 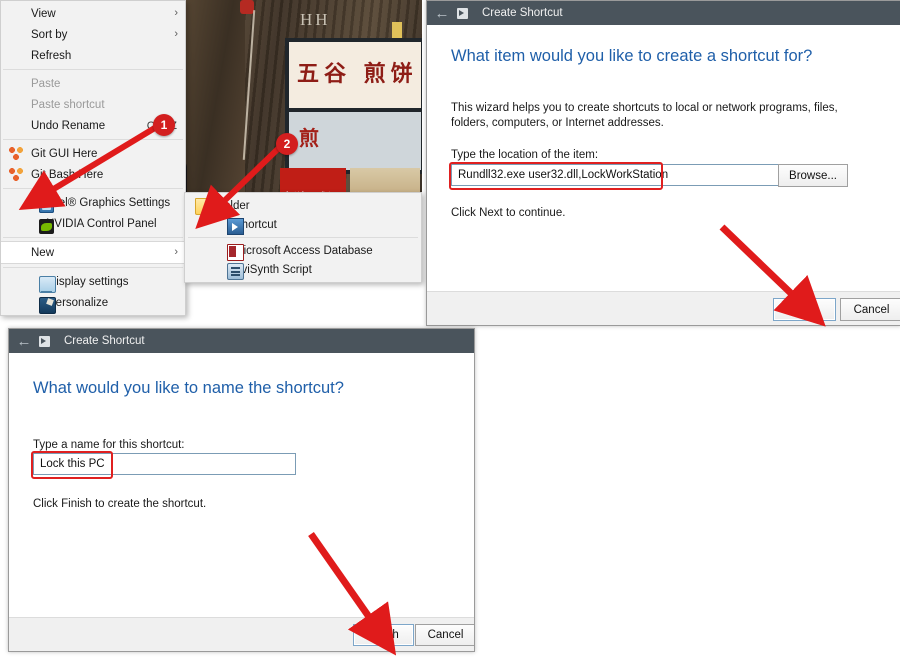 I want to click on avisynth-script-icon, so click(x=235, y=271).